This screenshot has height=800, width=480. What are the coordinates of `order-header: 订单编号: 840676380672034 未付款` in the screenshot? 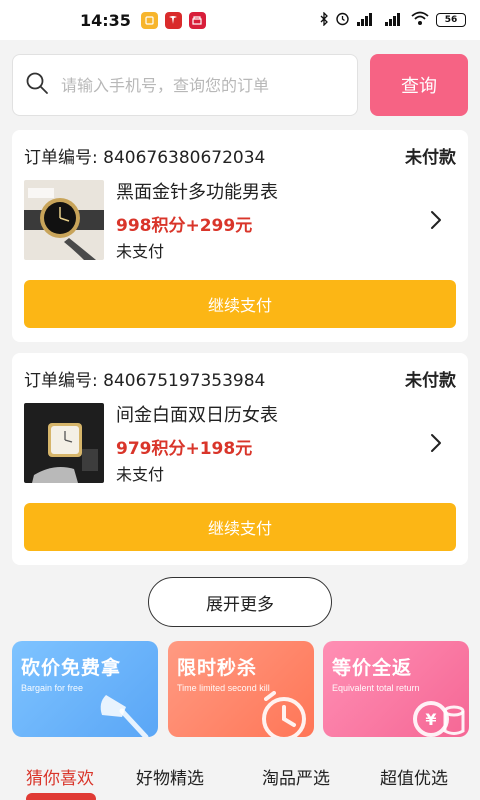 It's located at (240, 155).